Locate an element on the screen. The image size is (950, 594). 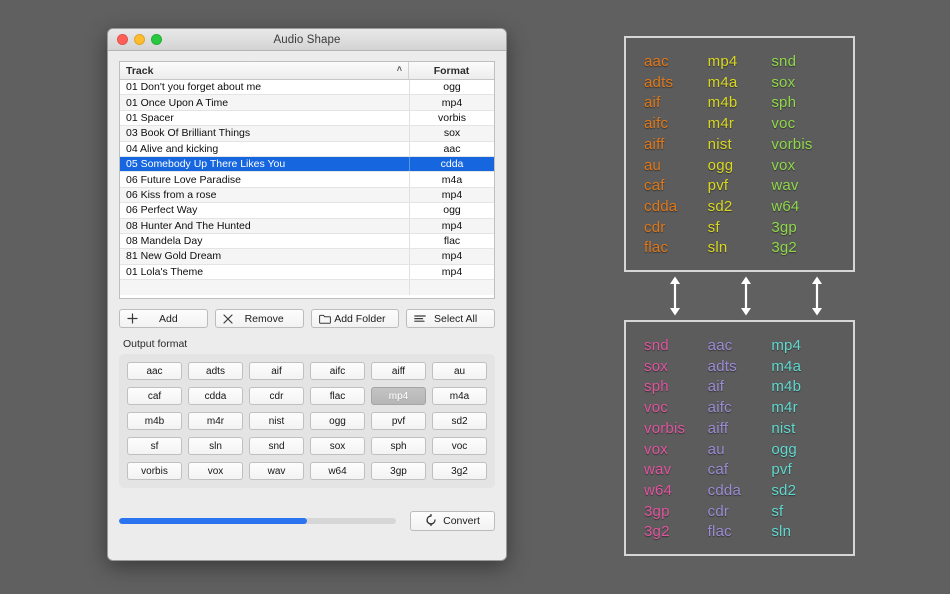
table-header: Track ˄ Format is located at coordinates (307, 71).